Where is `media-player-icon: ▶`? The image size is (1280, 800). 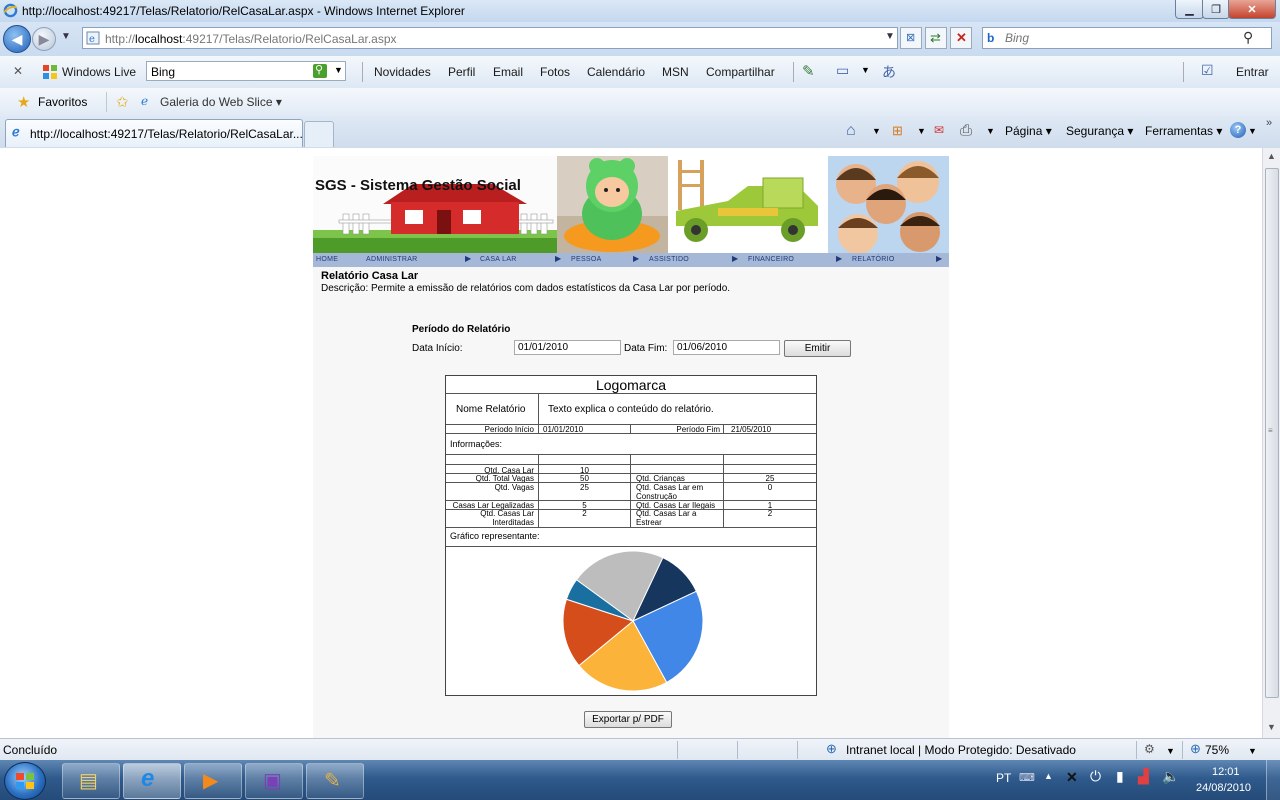 media-player-icon: ▶ is located at coordinates (211, 781).